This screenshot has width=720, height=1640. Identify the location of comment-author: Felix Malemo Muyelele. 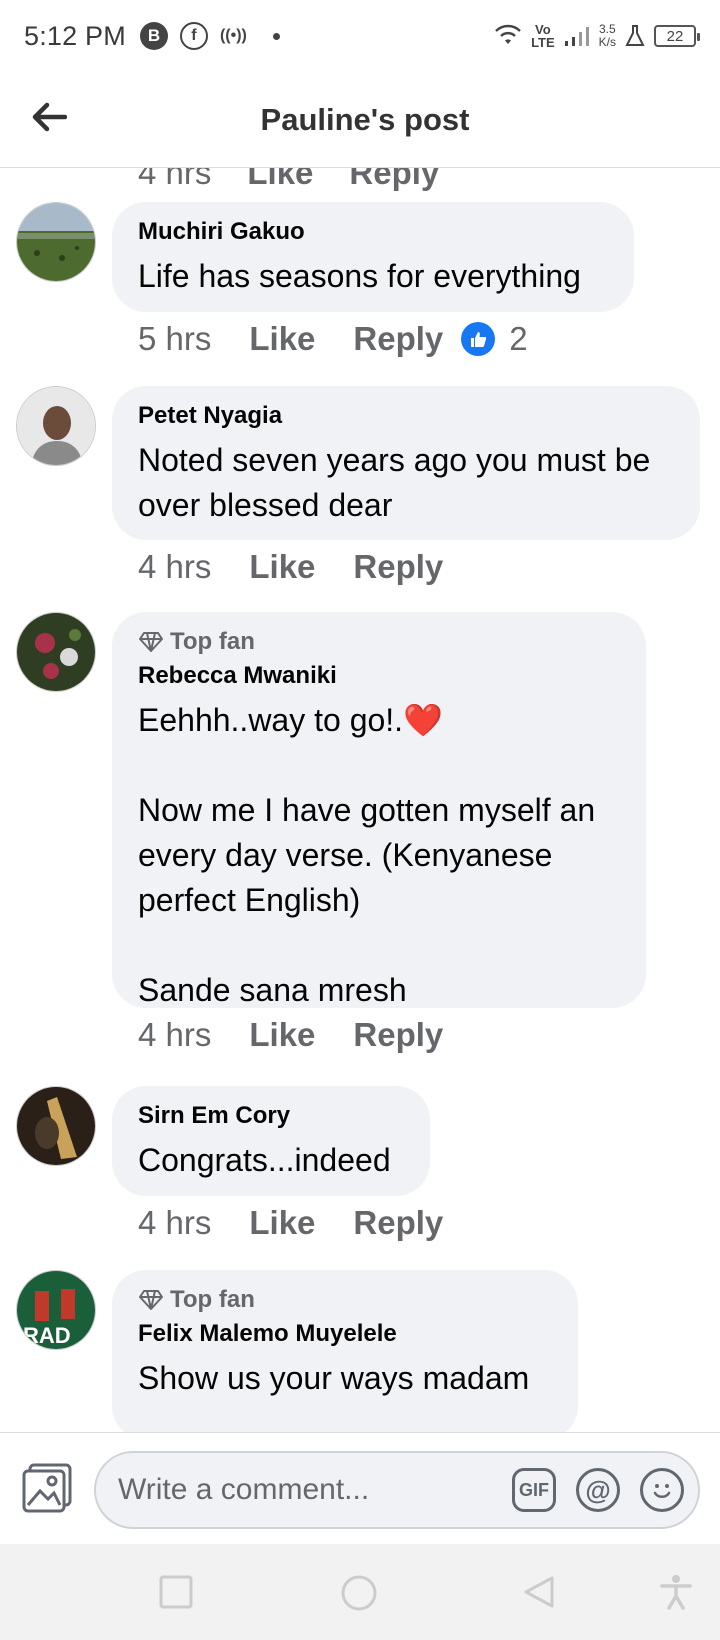
(345, 1334).